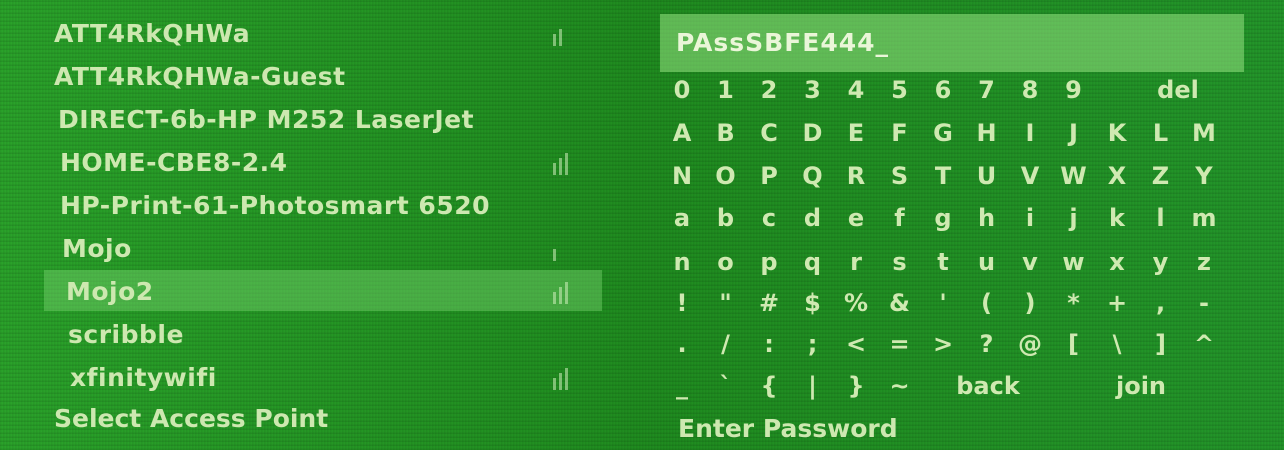  What do you see at coordinates (320, 119) in the screenshot?
I see `access-point-item: DIRECT-6b-HP M252 LaserJet` at bounding box center [320, 119].